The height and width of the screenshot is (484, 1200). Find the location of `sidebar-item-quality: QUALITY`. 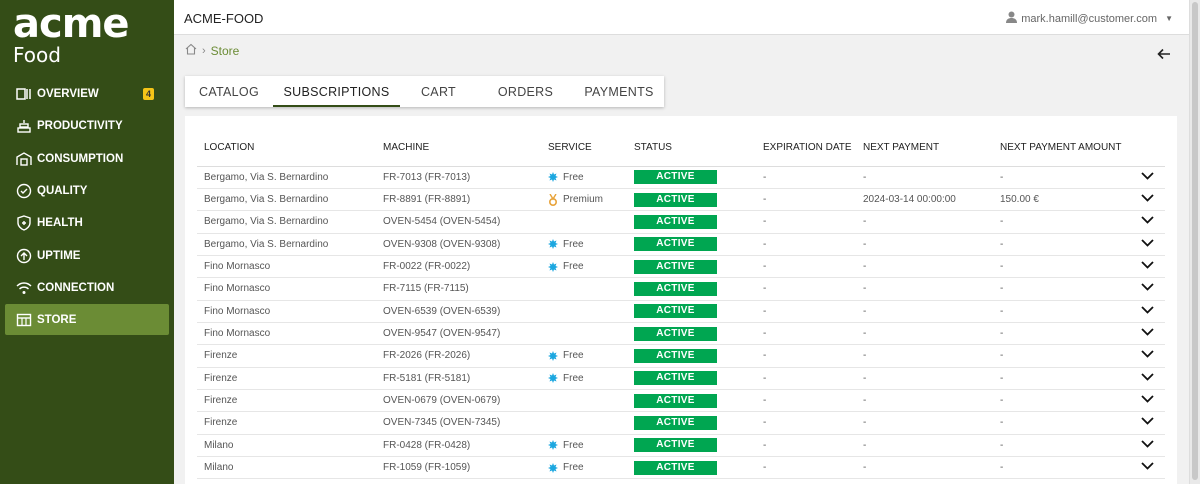

sidebar-item-quality: QUALITY is located at coordinates (87, 191).